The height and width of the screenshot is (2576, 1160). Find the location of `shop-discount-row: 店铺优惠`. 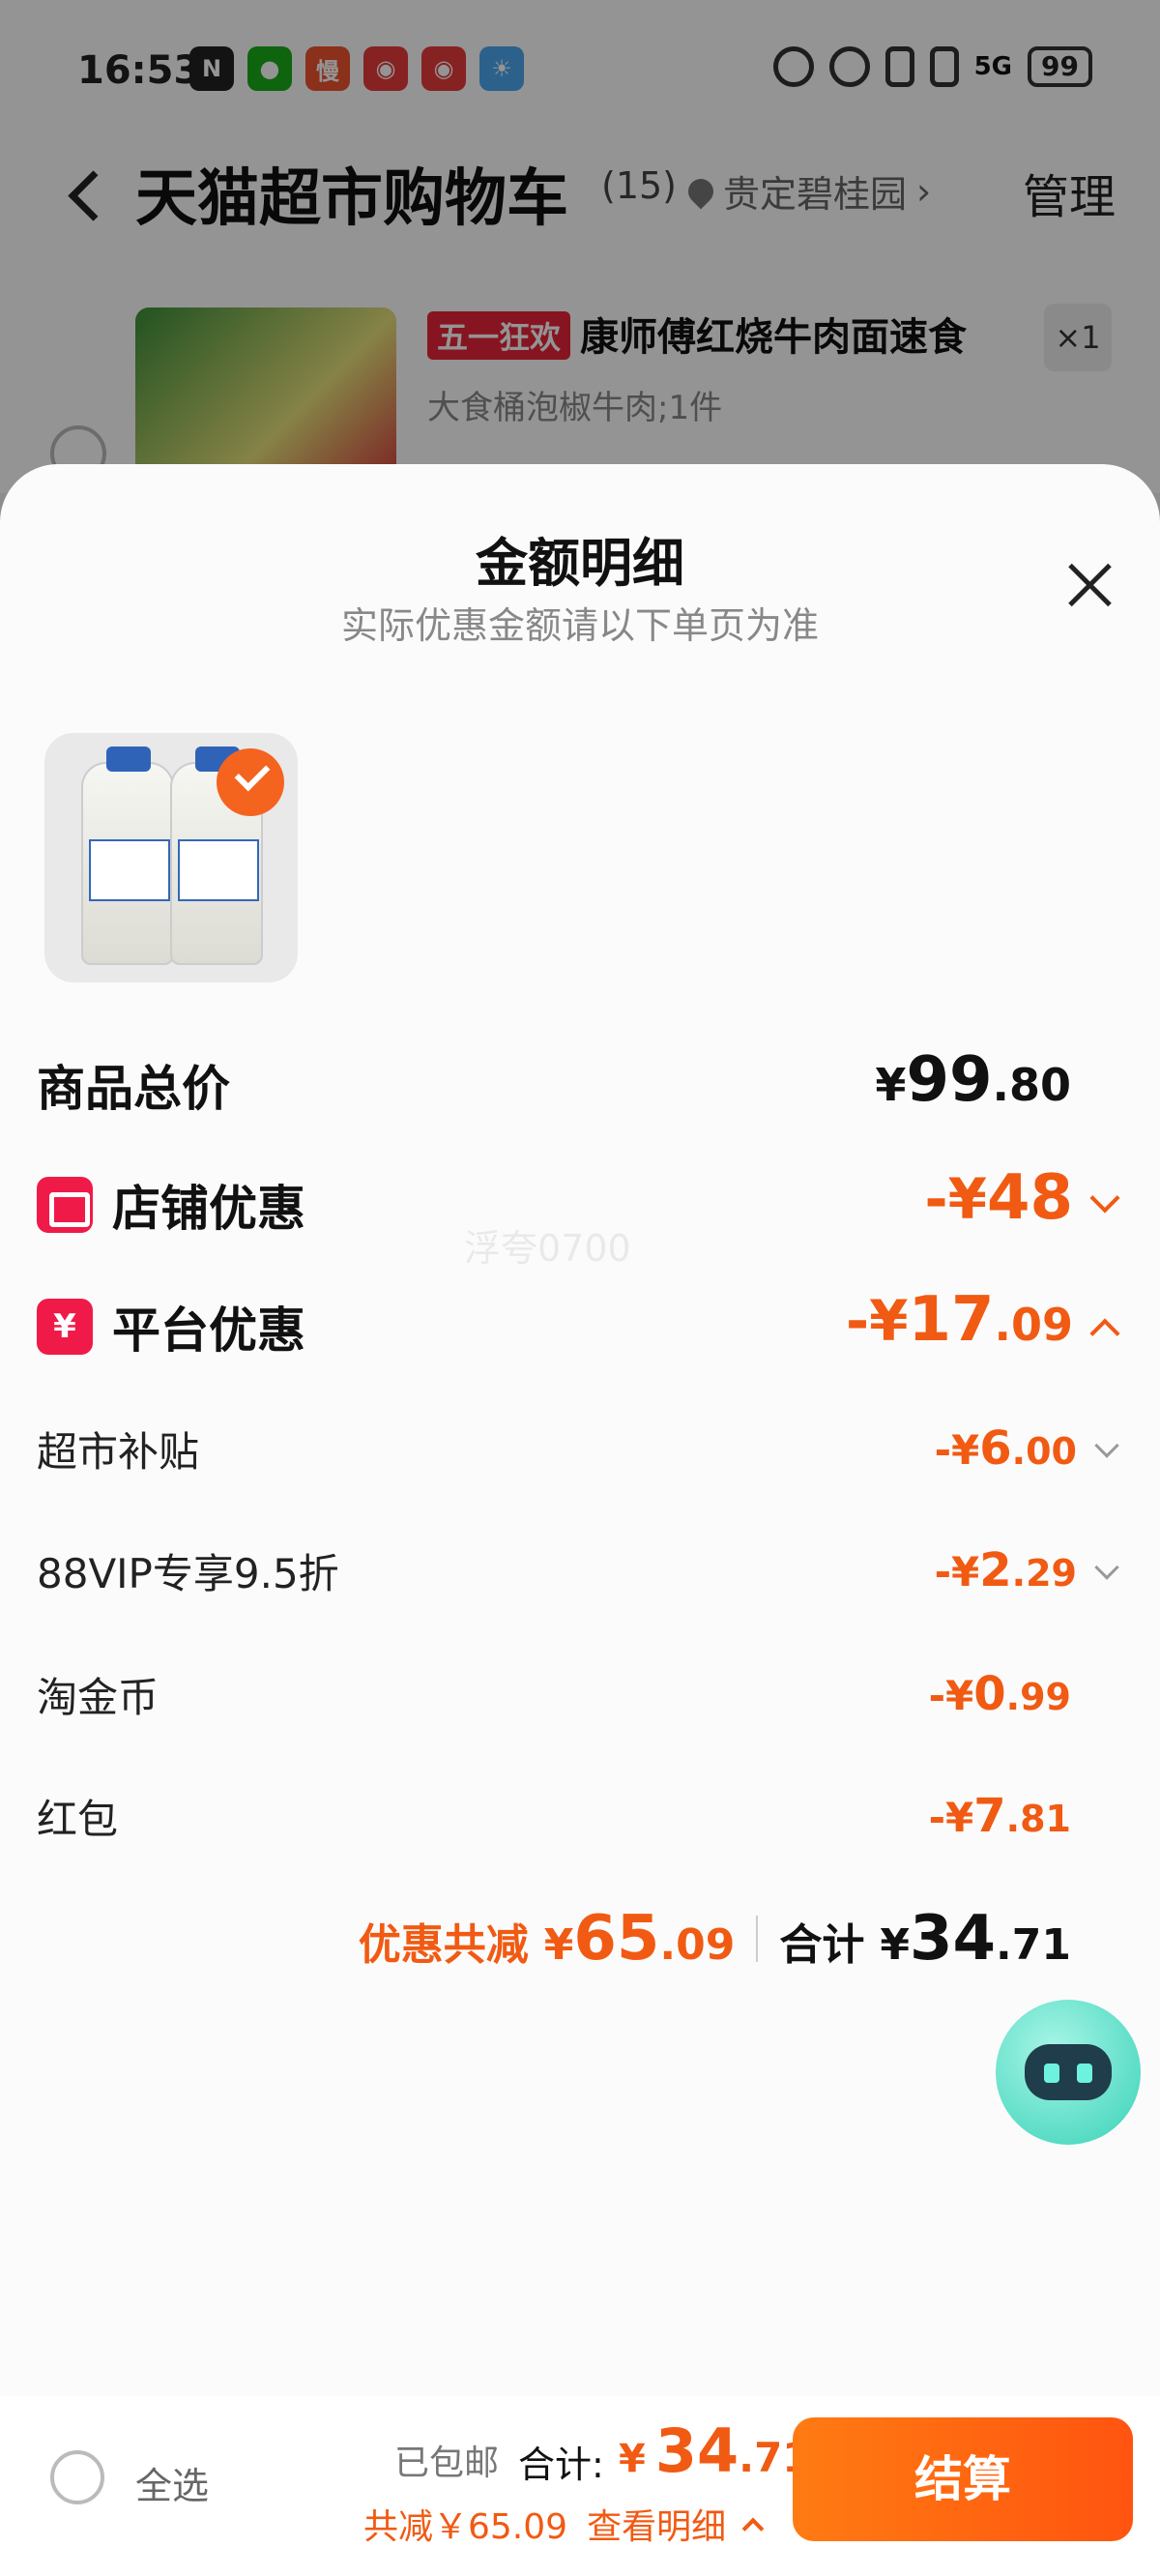

shop-discount-row: 店铺优惠 is located at coordinates (171, 1205).